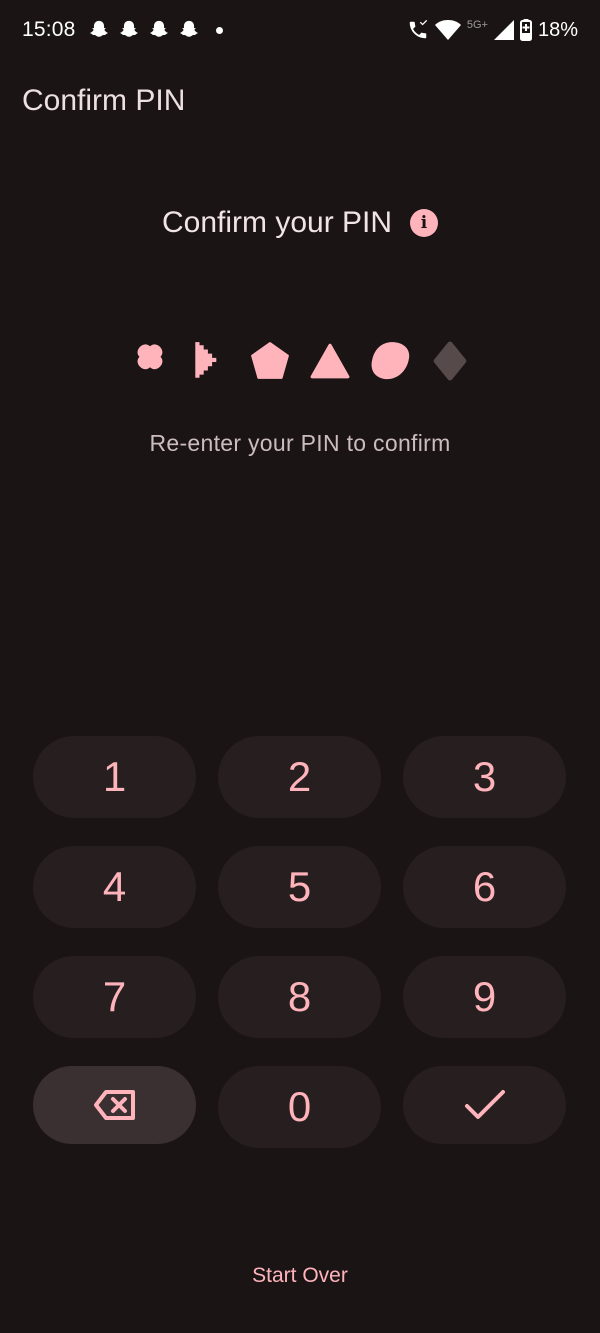 This screenshot has height=1333, width=600. Describe the element at coordinates (300, 443) in the screenshot. I see `pin-instructions: Re-enter your PIN to confirm` at that location.